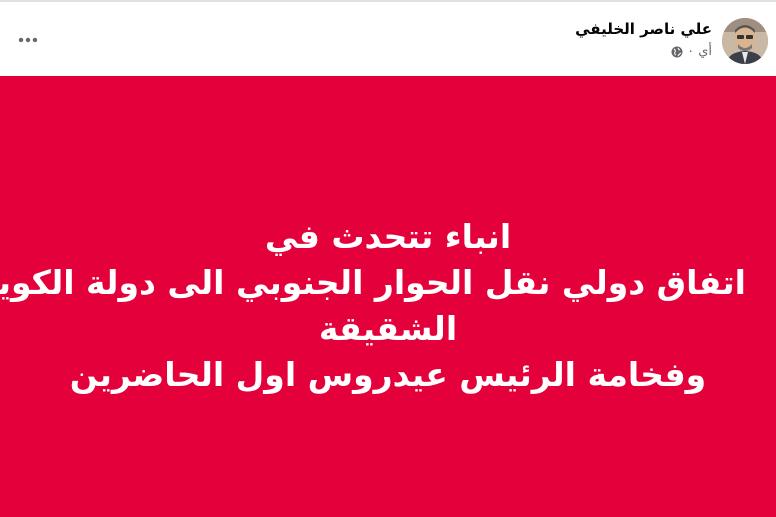  I want to click on author-name: علي ناصر الخليفي, so click(643, 29).